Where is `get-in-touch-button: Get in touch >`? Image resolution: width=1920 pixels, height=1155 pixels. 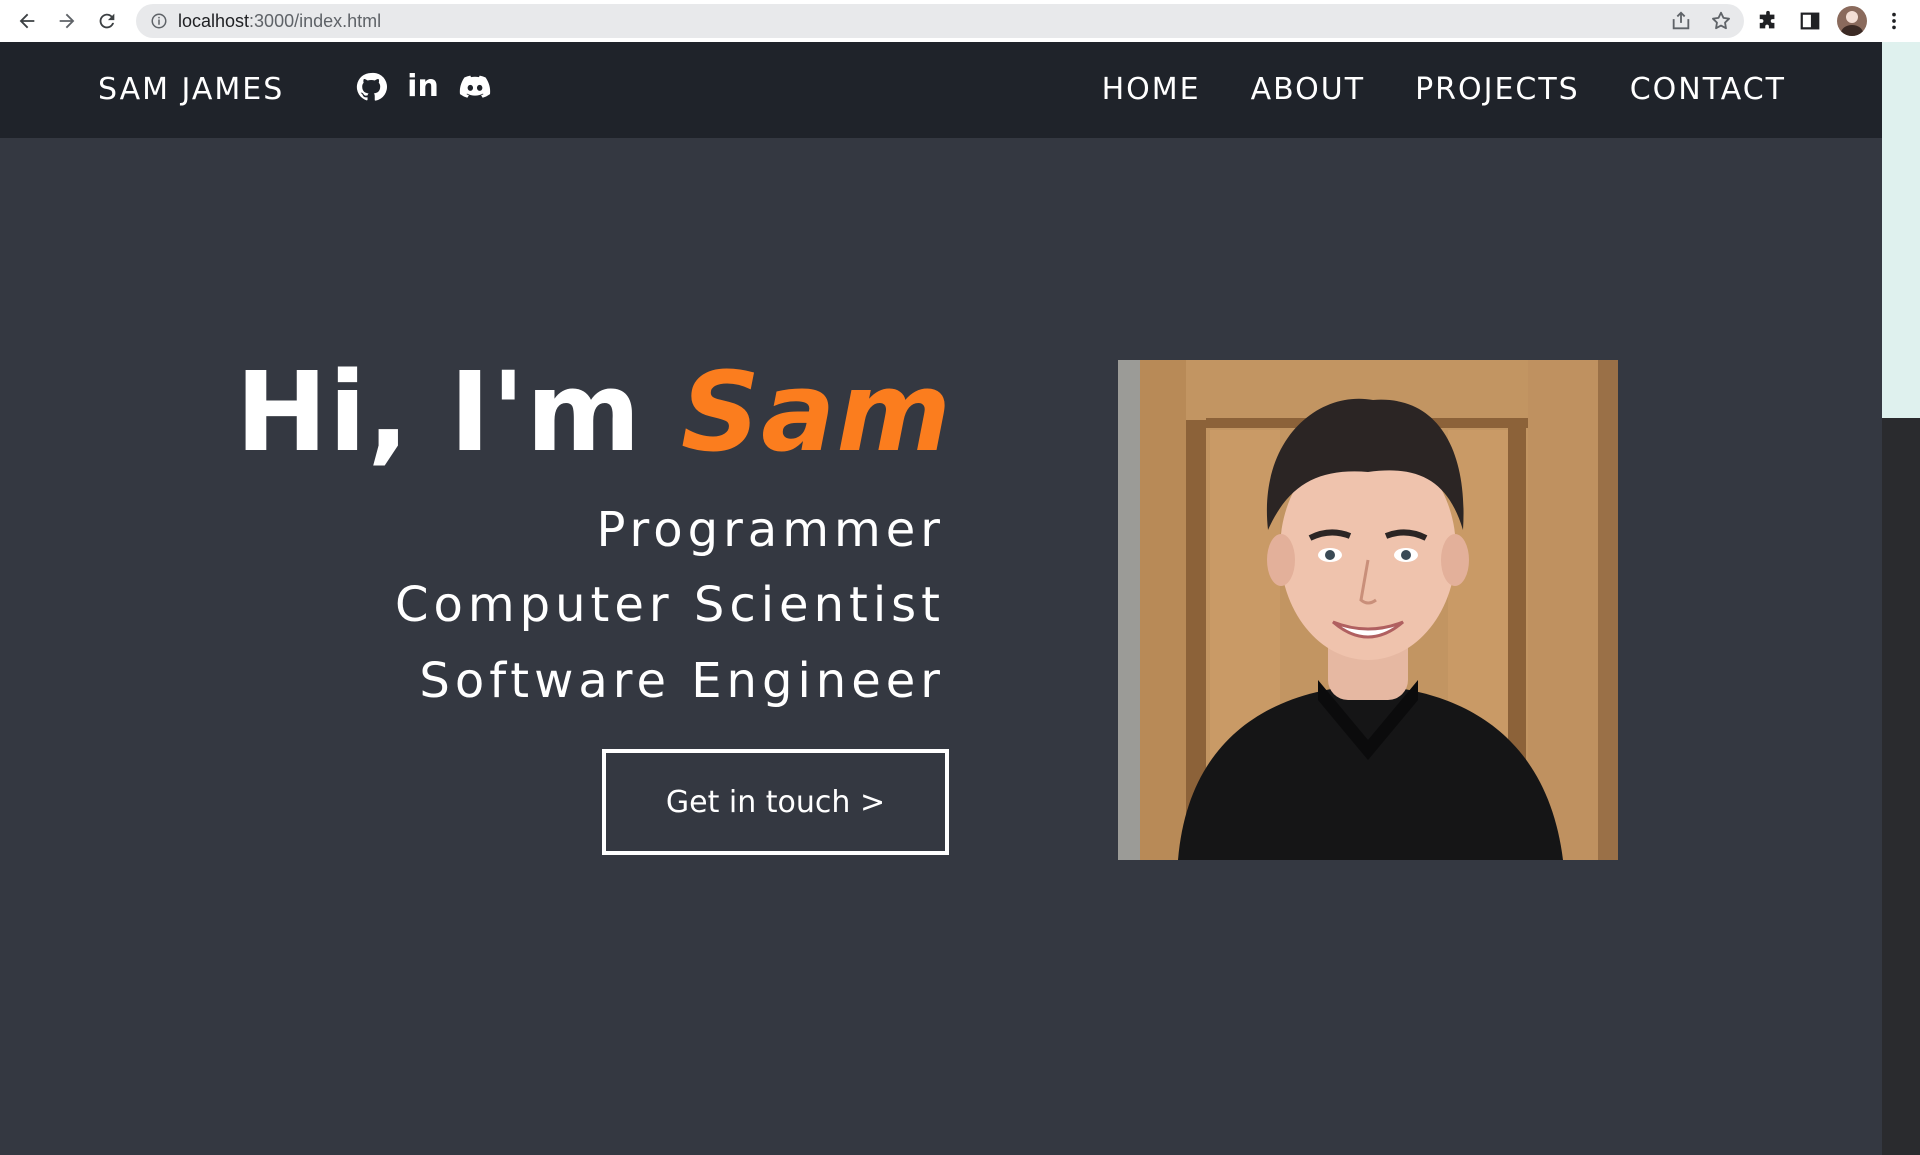 get-in-touch-button: Get in touch > is located at coordinates (775, 802).